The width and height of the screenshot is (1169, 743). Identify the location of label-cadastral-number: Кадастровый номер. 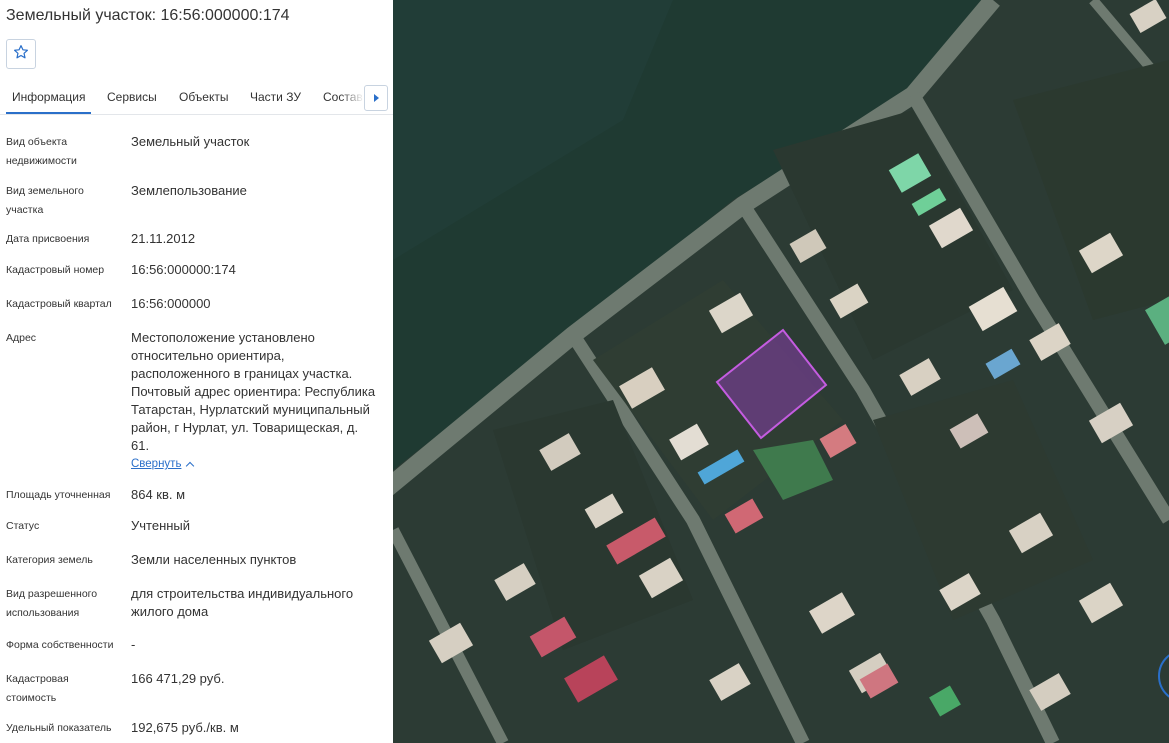
(55, 270).